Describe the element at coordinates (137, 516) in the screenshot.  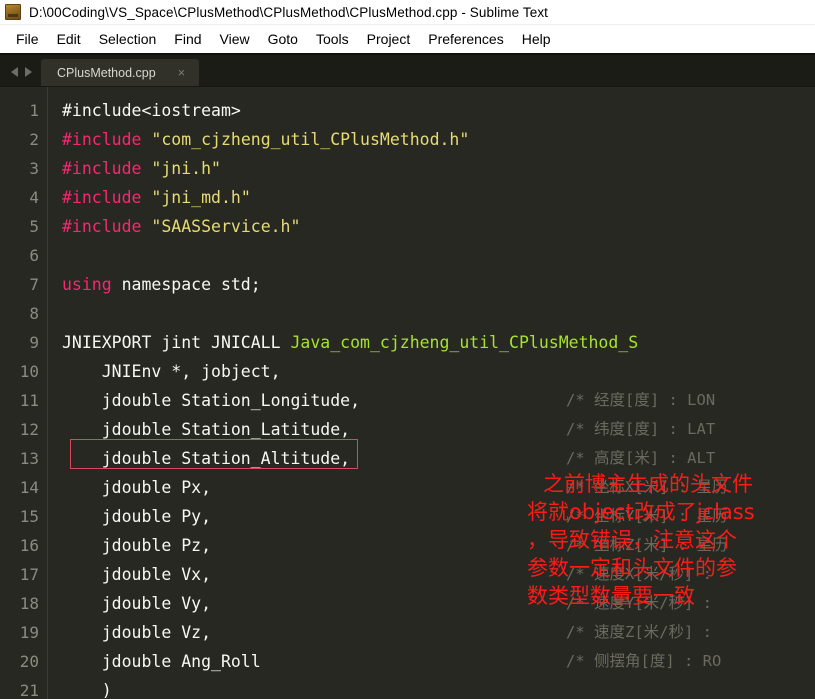
I see `code-token: jdouble Py,` at that location.